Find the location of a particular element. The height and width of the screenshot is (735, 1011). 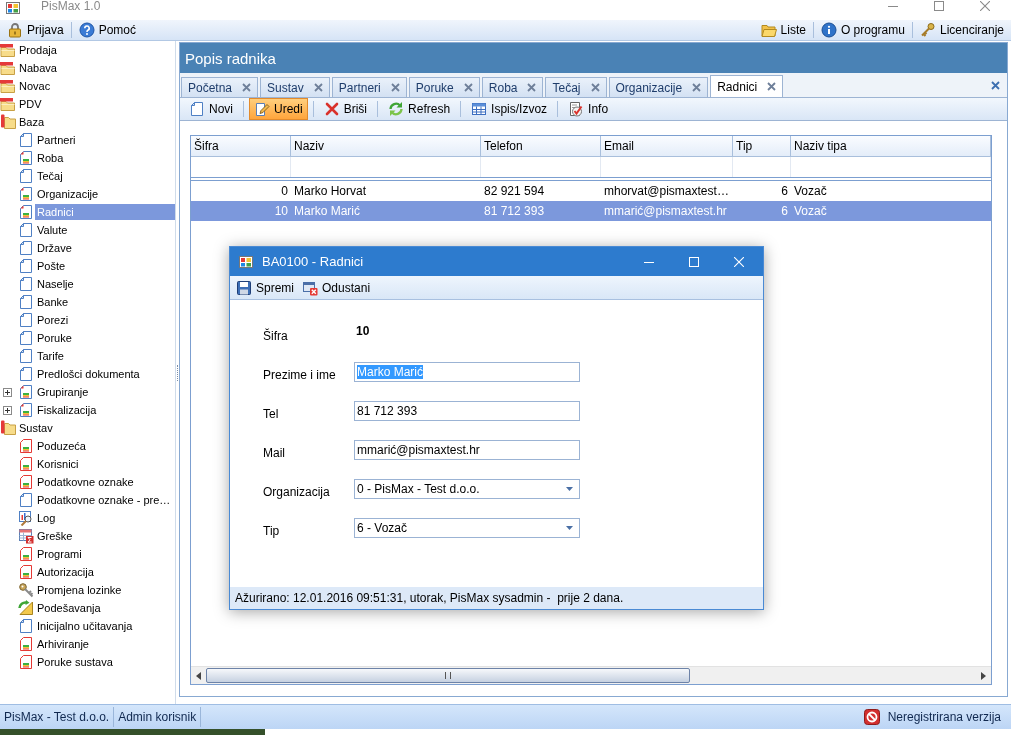

tab: Partneri is located at coordinates (369, 87).